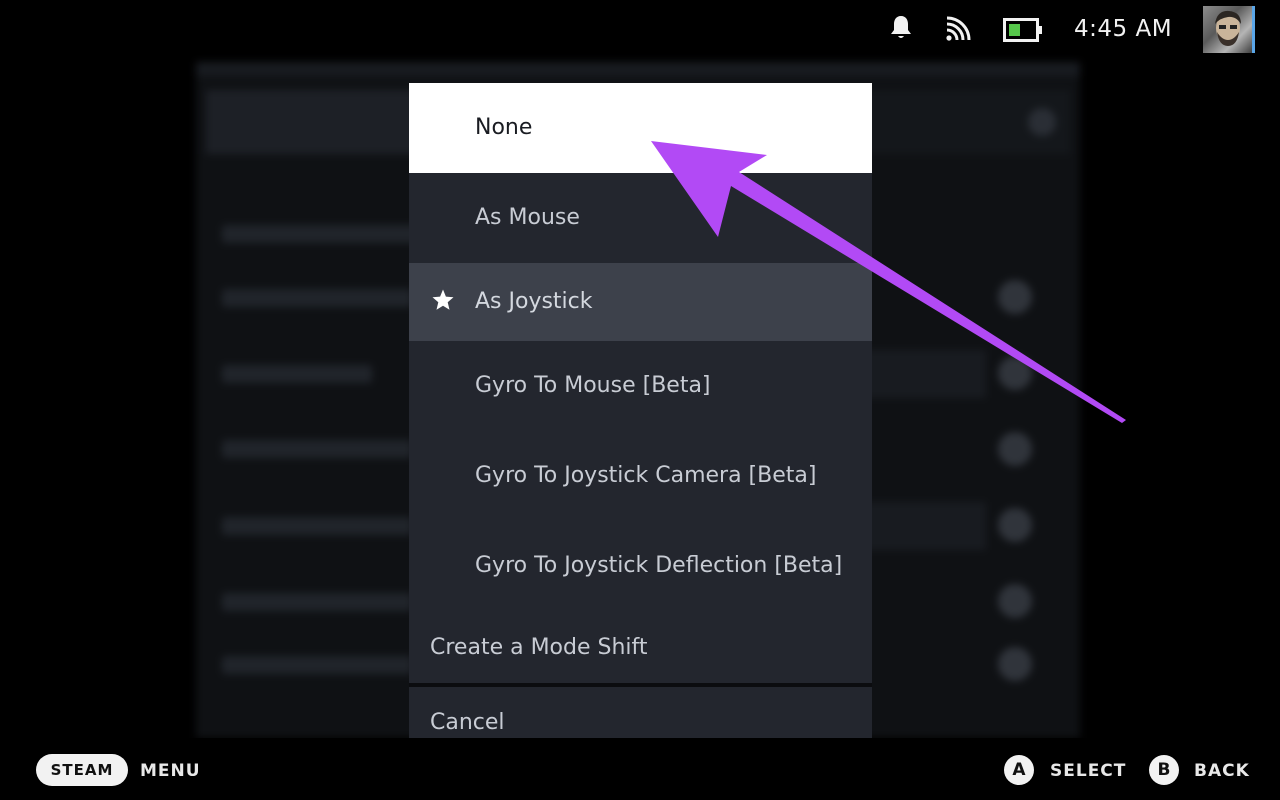  I want to click on bell-icon, so click(901, 28).